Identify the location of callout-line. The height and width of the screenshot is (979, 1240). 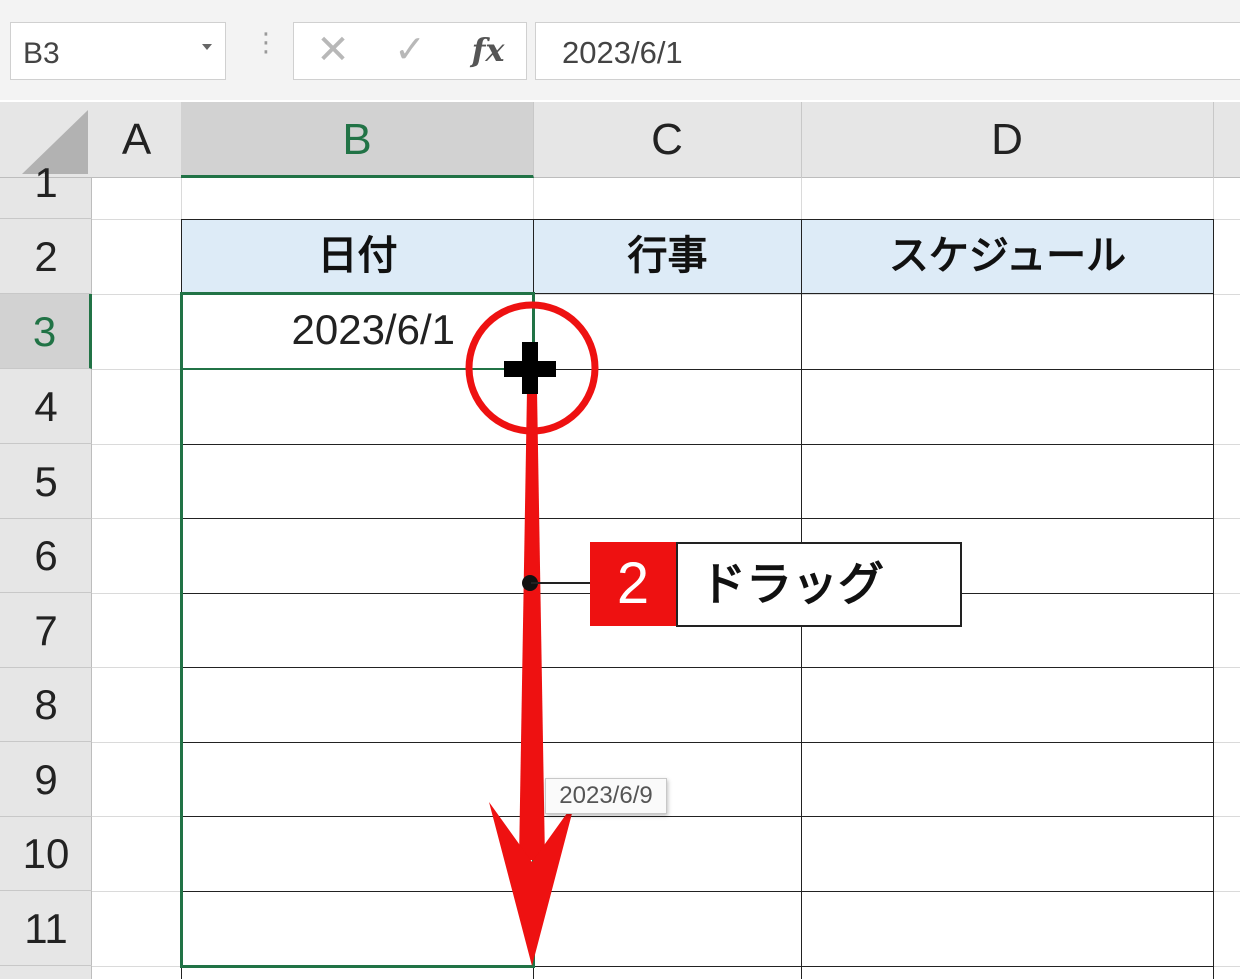
(560, 583).